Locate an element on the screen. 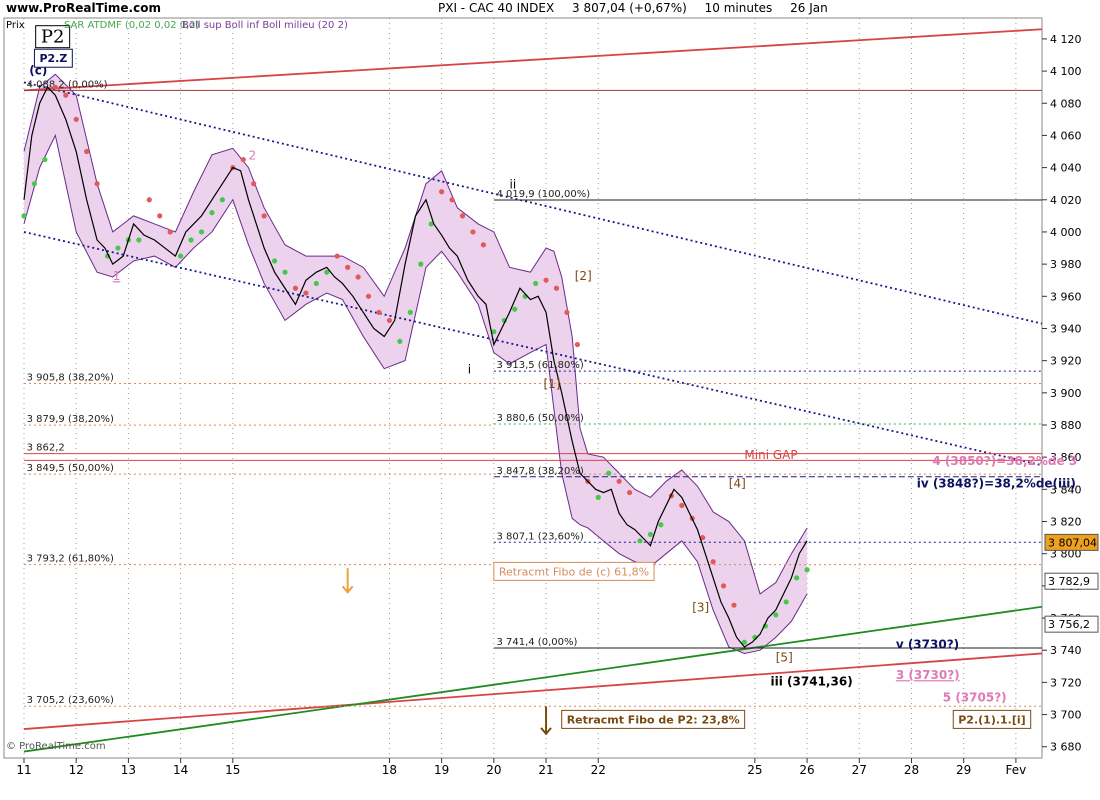  site-url: www.ProRealTime.com is located at coordinates (83, 9).